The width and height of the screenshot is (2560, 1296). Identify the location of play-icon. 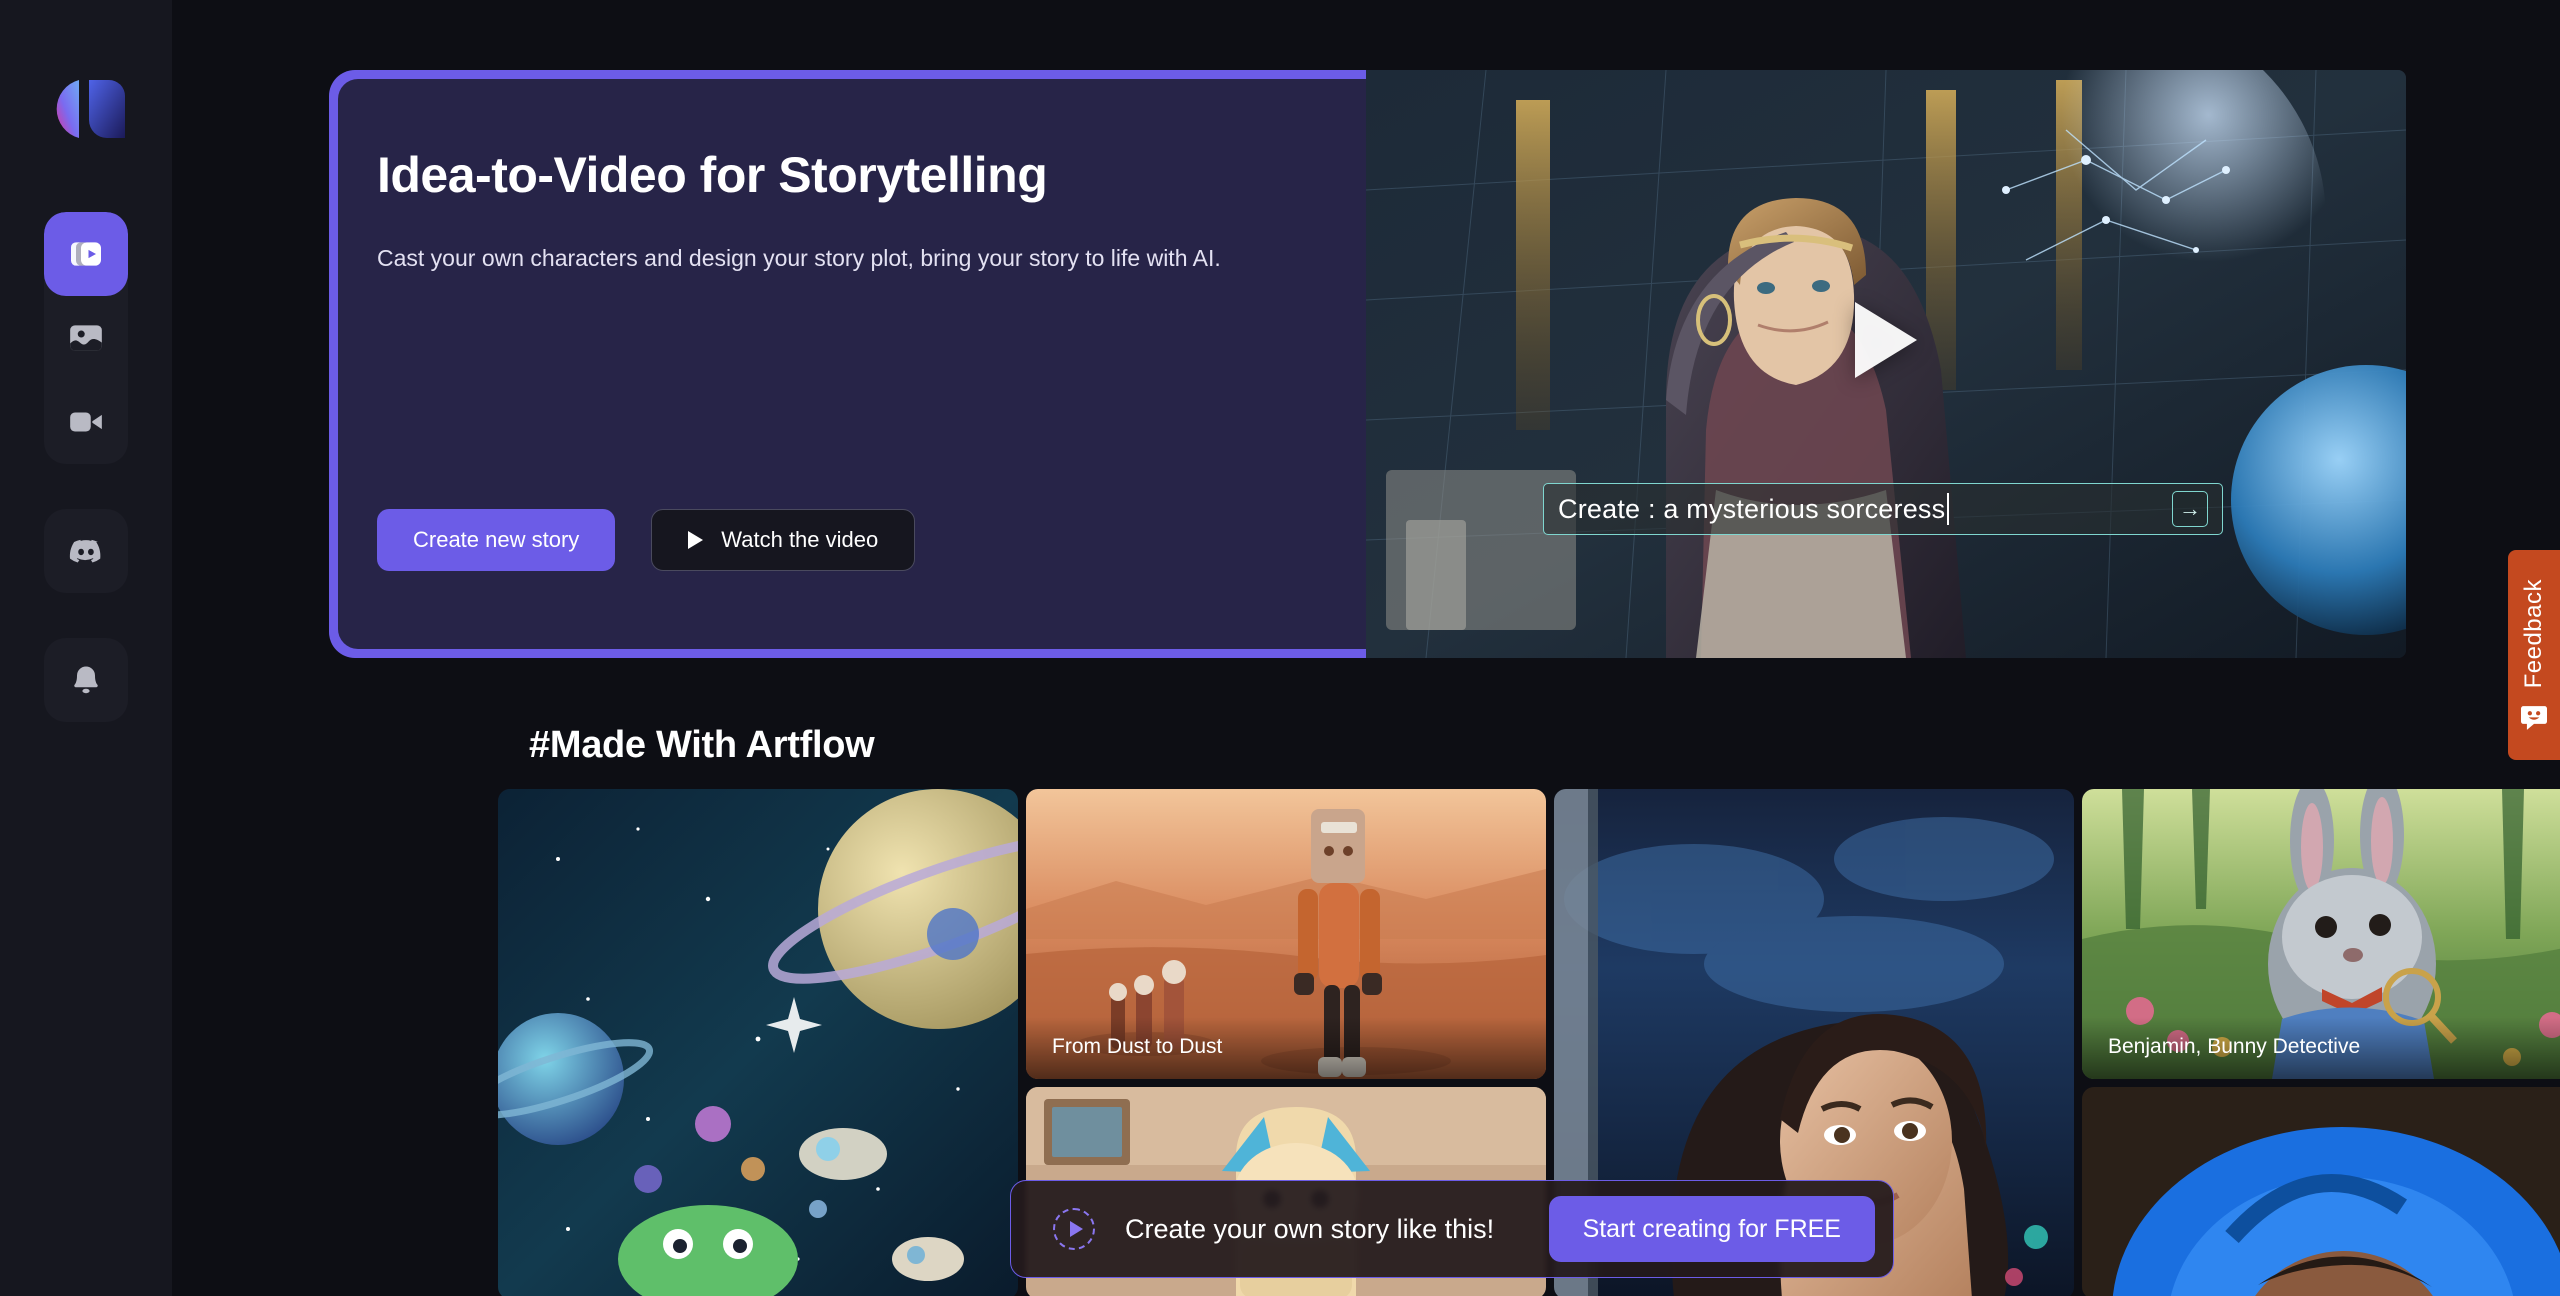
(696, 540).